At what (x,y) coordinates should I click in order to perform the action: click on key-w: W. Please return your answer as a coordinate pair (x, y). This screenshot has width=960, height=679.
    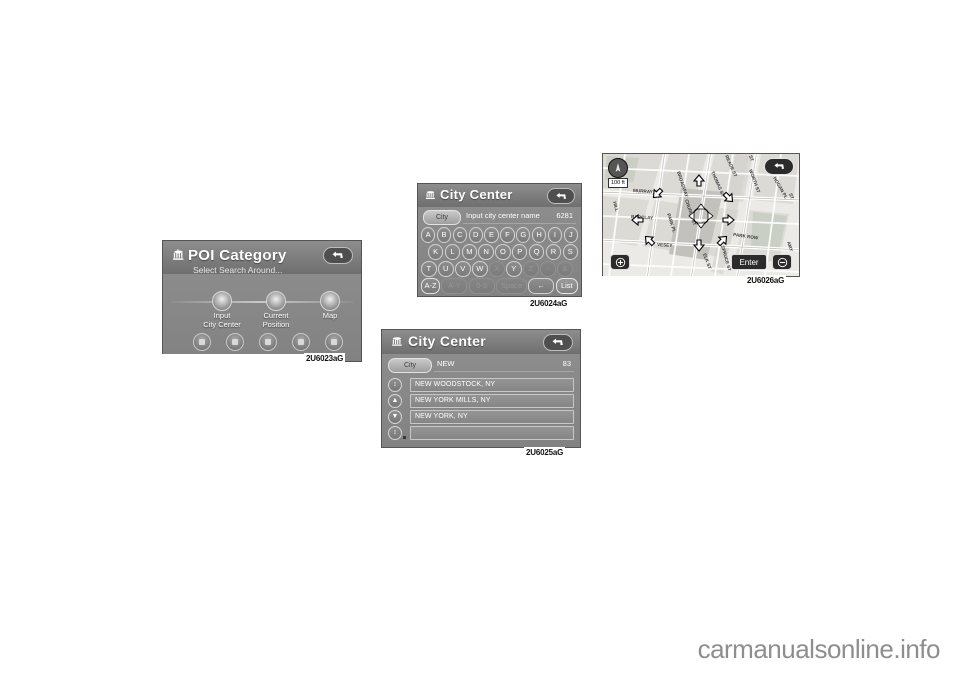
    Looking at the image, I should click on (480, 269).